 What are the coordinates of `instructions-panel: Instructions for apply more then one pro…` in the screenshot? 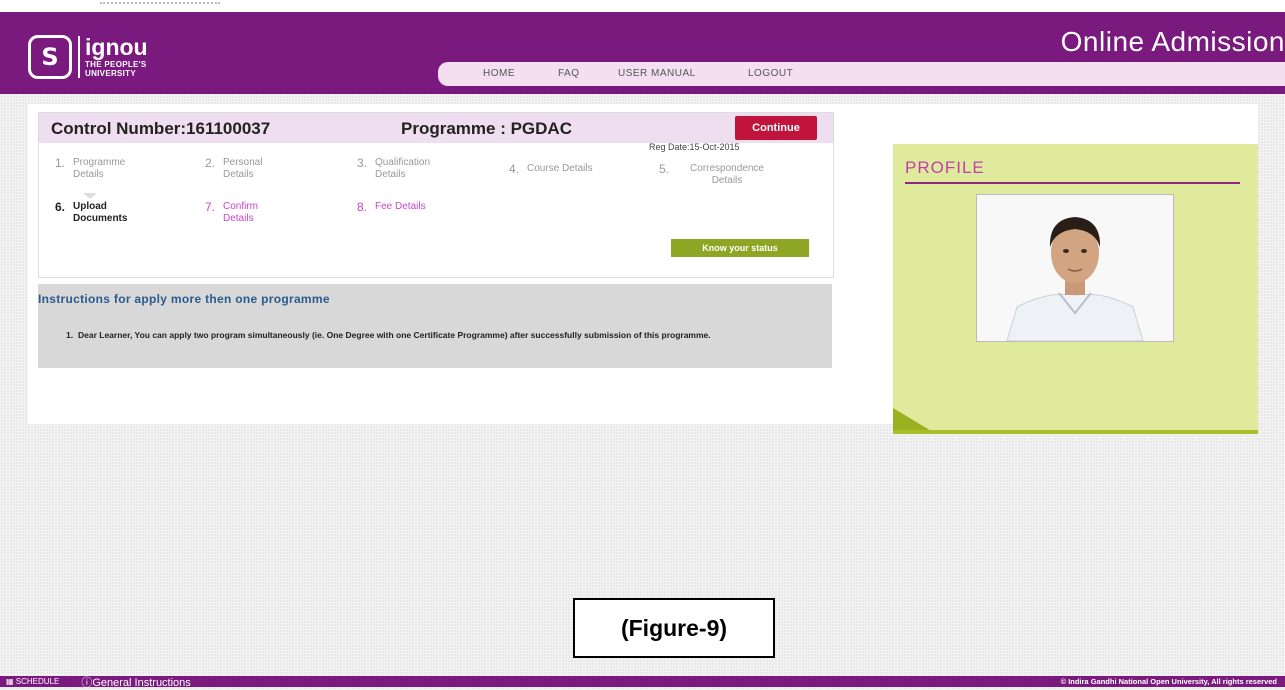 It's located at (435, 326).